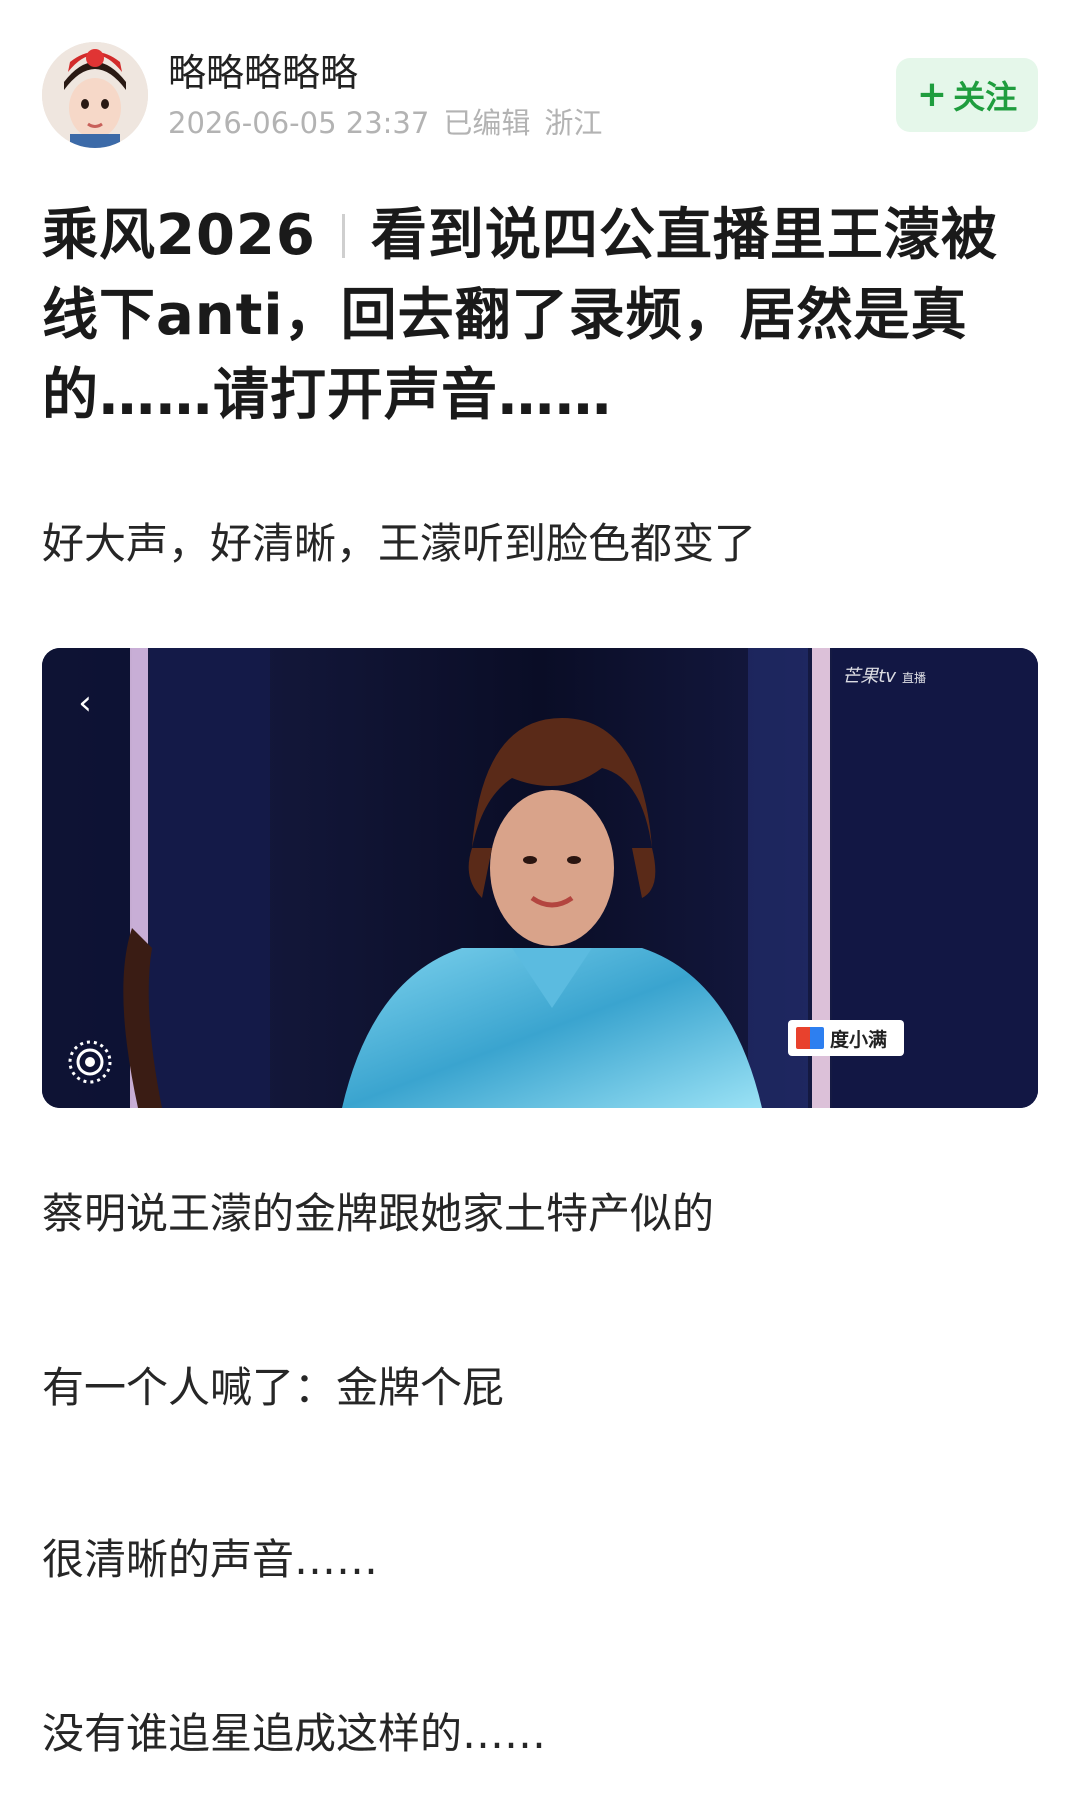 The width and height of the screenshot is (1080, 1812). What do you see at coordinates (985, 97) in the screenshot?
I see `follow-label: 关注` at bounding box center [985, 97].